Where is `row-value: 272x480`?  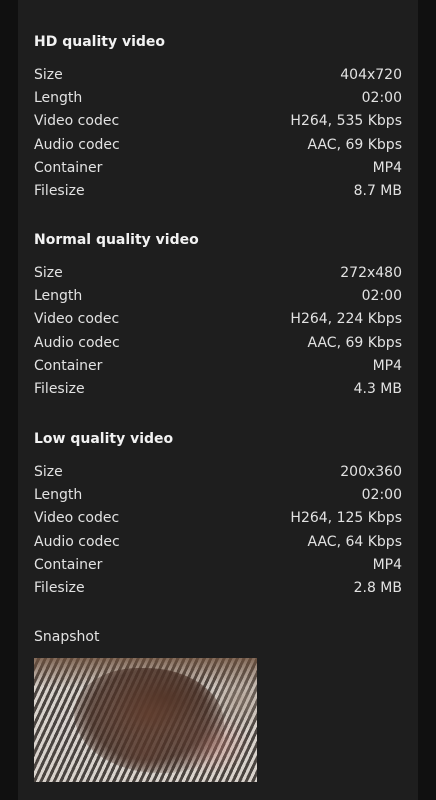 row-value: 272x480 is located at coordinates (371, 273).